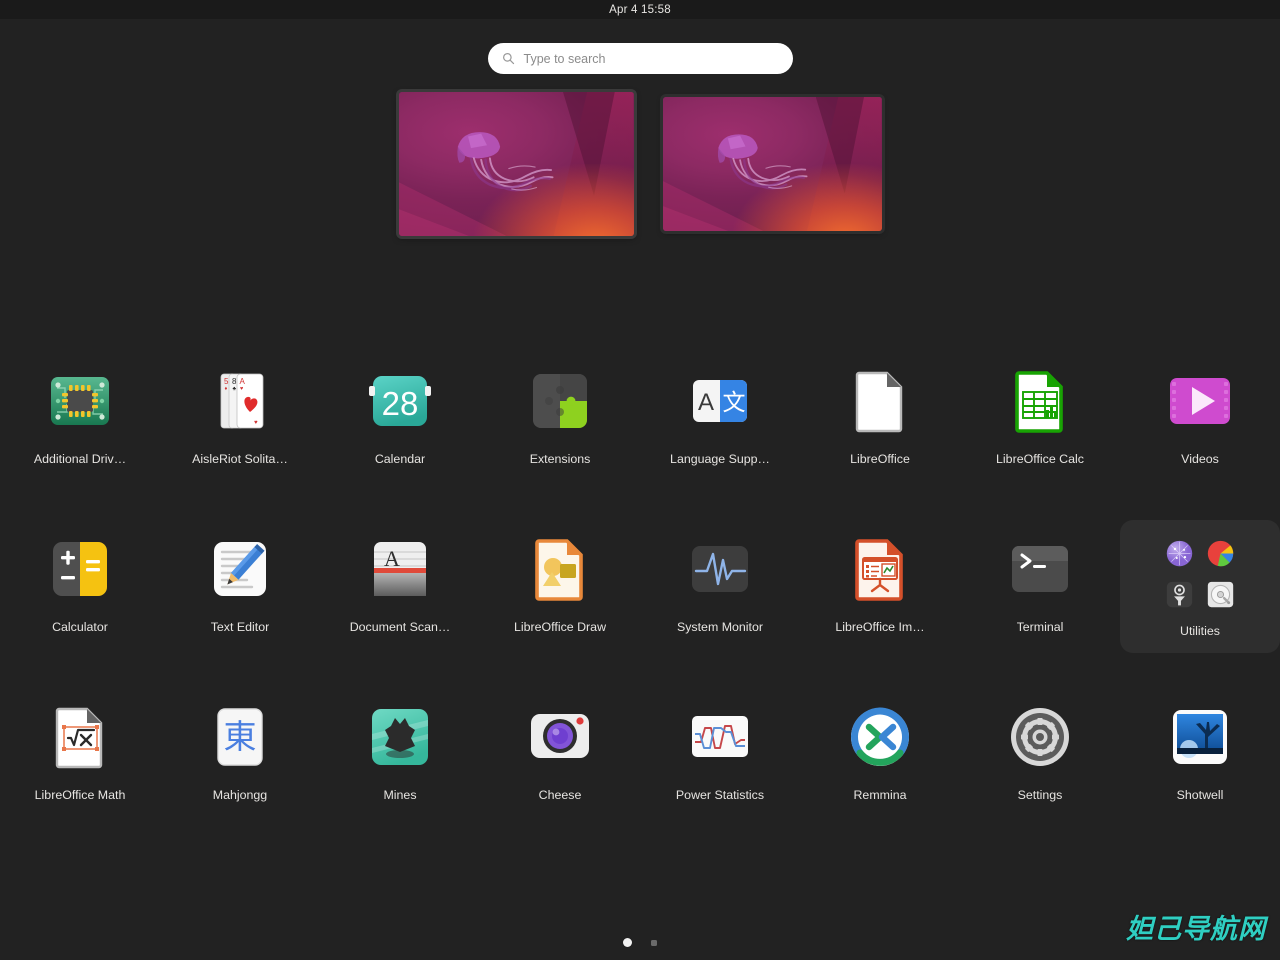  Describe the element at coordinates (640, 58) in the screenshot. I see `search-input: Type to search` at that location.